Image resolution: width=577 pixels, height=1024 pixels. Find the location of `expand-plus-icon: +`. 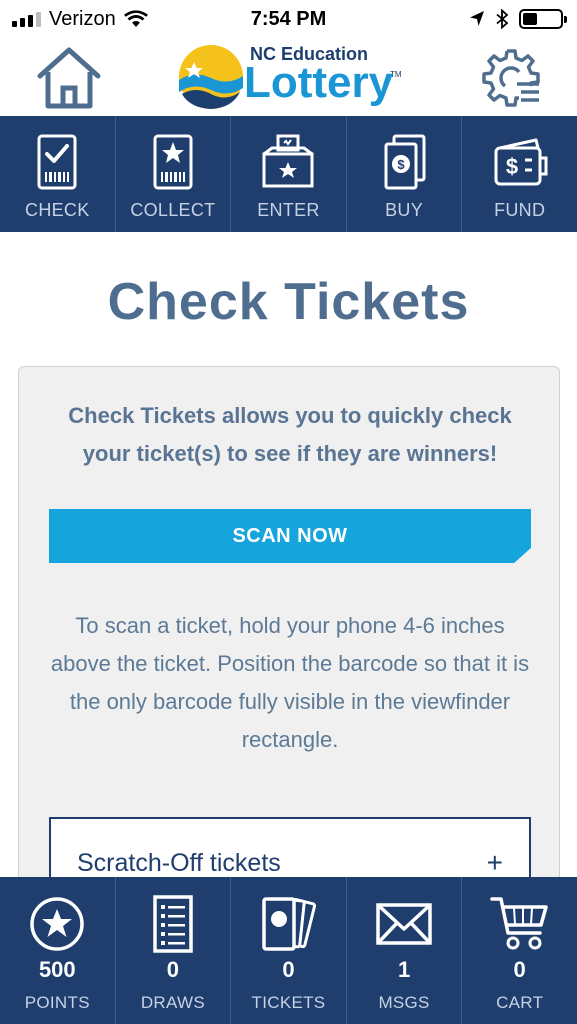

expand-plus-icon: + is located at coordinates (495, 862).